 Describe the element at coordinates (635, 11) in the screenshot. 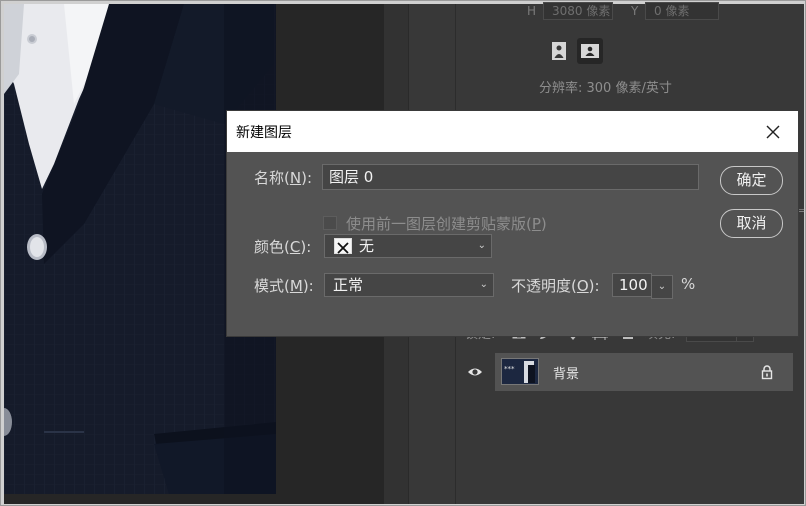

I see `y-label: Y` at that location.